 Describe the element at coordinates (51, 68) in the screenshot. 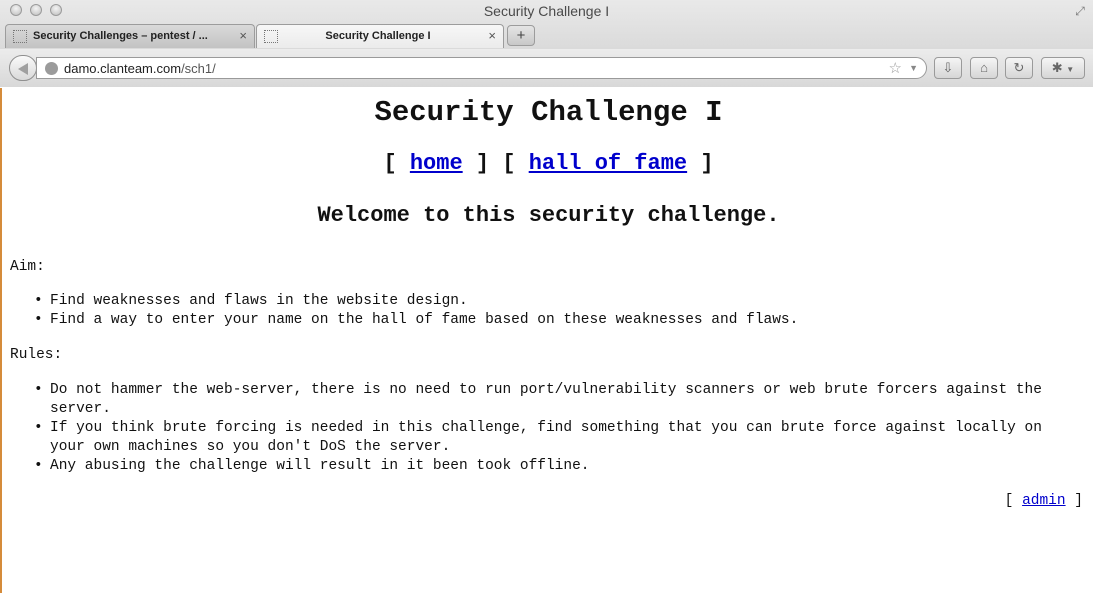

I see `globe-icon` at that location.